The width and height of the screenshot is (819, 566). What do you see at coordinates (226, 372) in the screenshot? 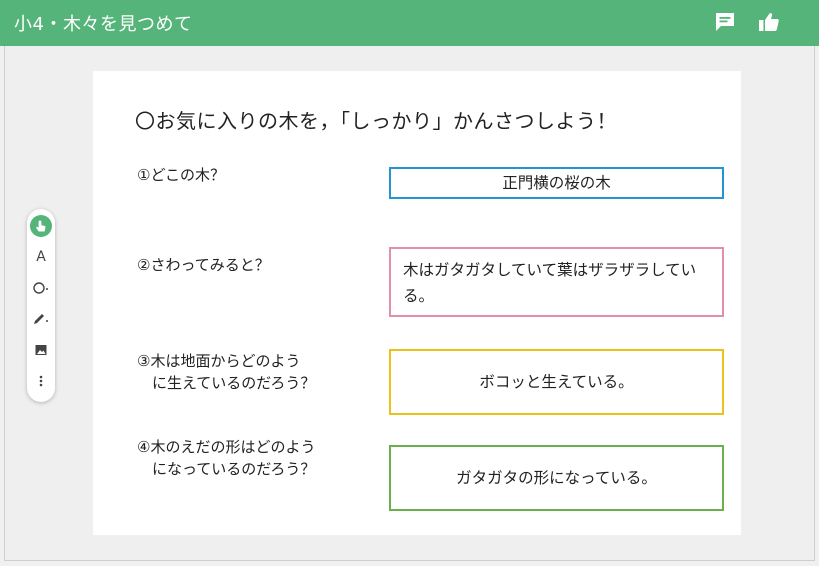
I see `question-3: ③木は地面からどのよう に生えているのだろう？` at bounding box center [226, 372].